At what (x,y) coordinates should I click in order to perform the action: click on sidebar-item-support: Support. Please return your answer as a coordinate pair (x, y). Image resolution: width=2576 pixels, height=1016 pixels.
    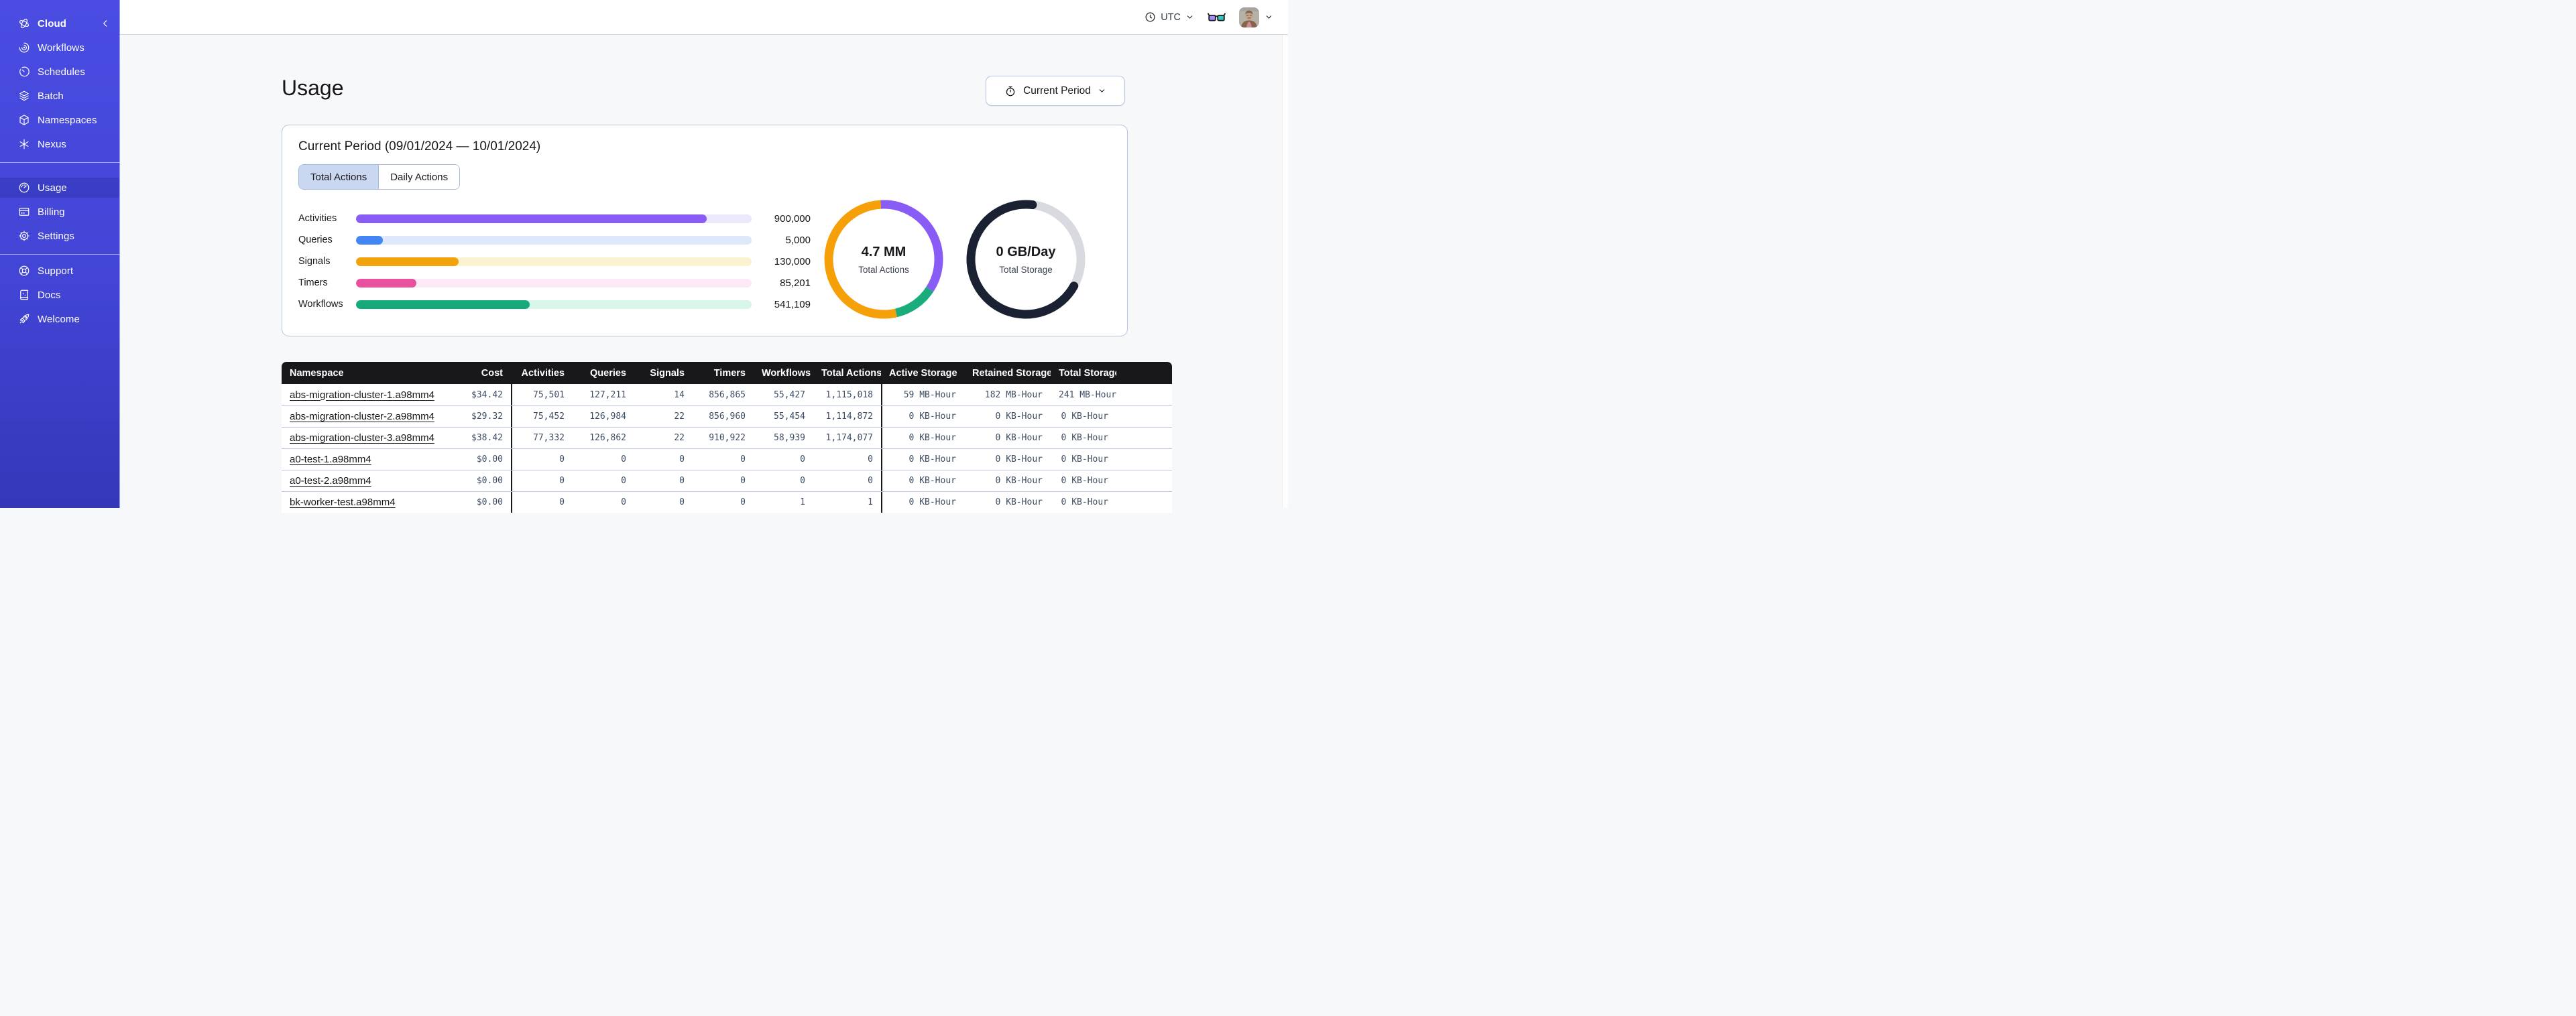
    Looking at the image, I should click on (59, 271).